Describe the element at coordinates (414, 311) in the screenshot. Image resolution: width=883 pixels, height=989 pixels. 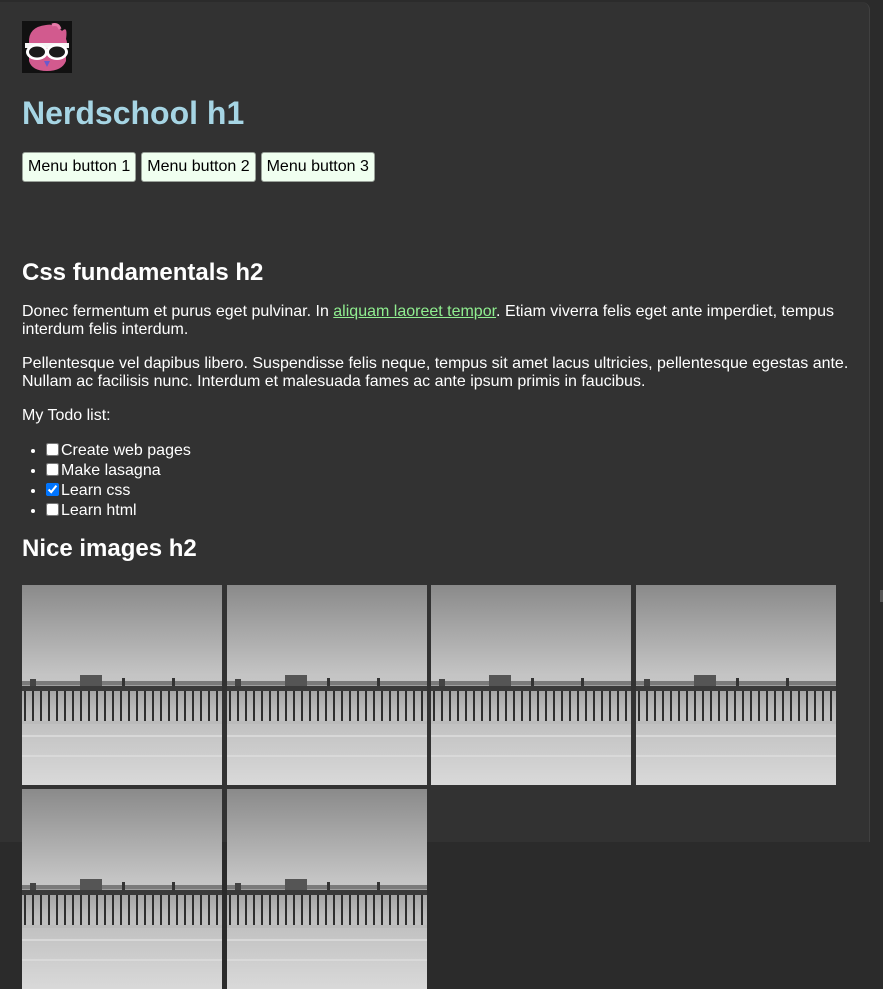
I see `inline-link: aliquam laoreet tempor` at that location.